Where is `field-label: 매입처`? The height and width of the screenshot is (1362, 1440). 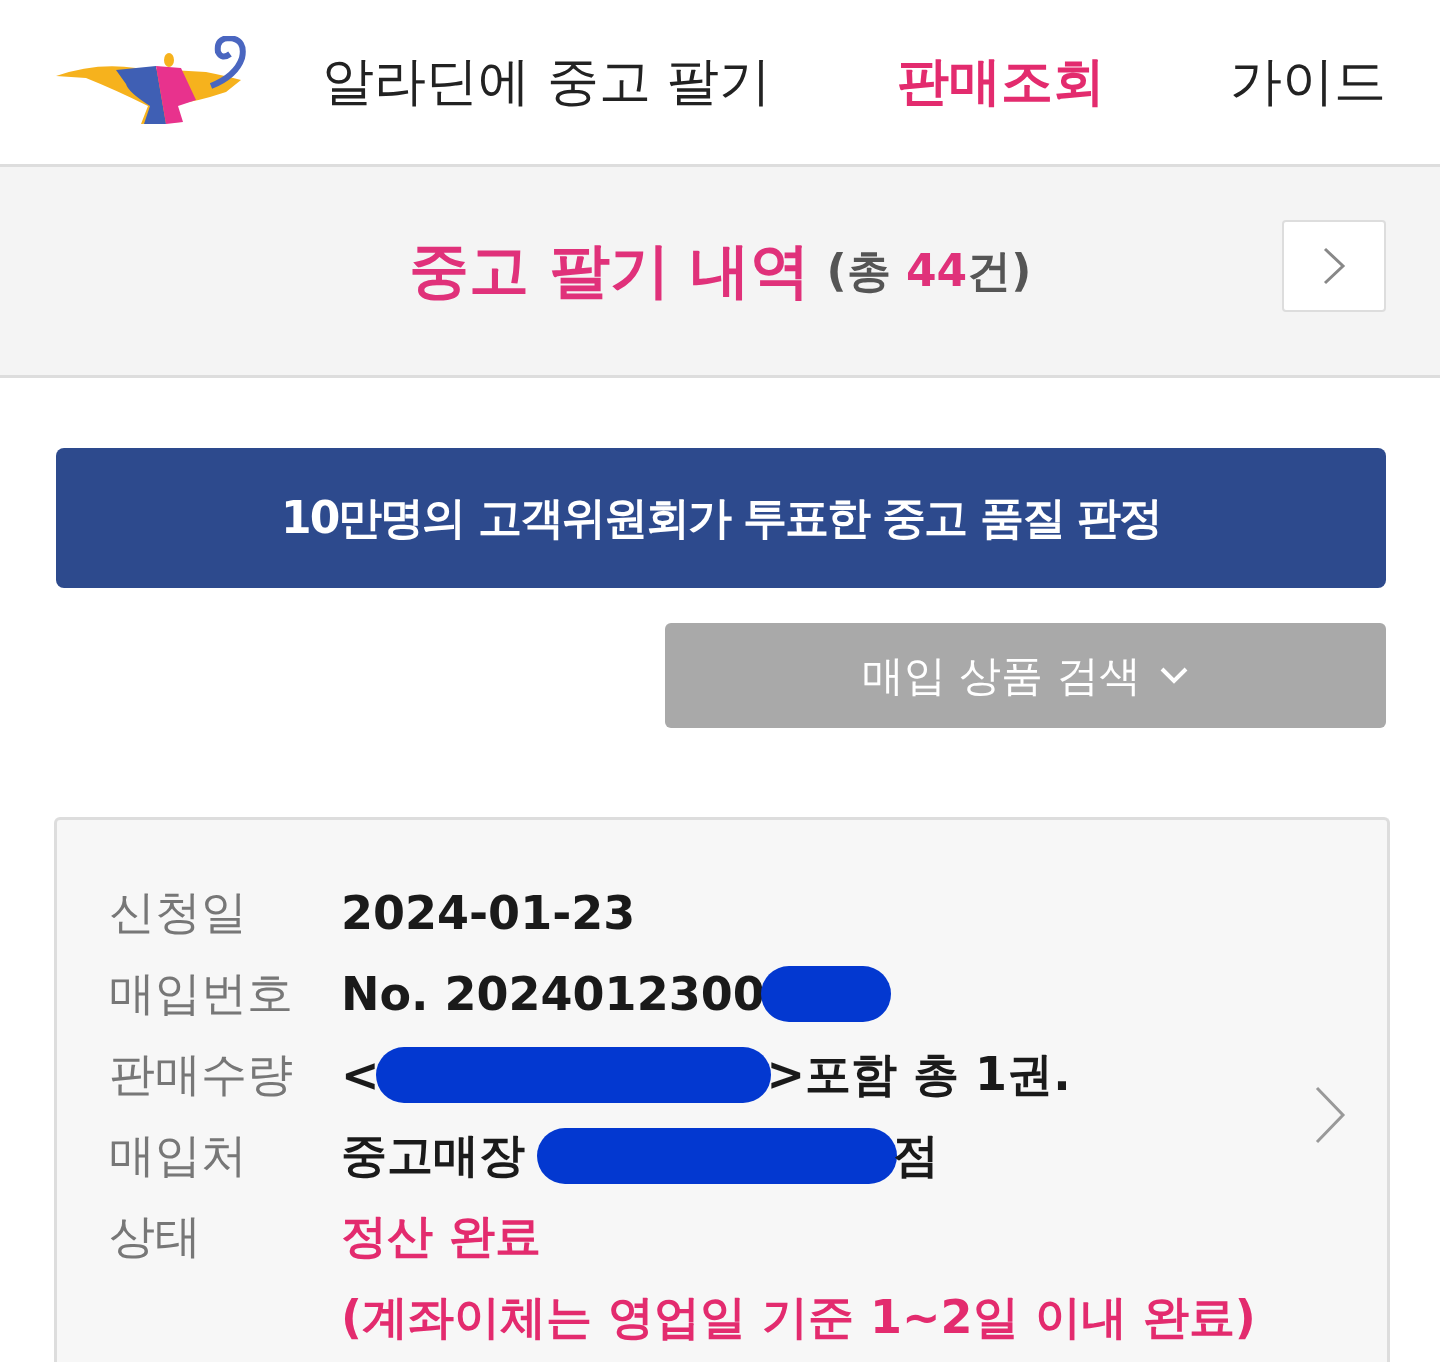 field-label: 매입처 is located at coordinates (178, 1155).